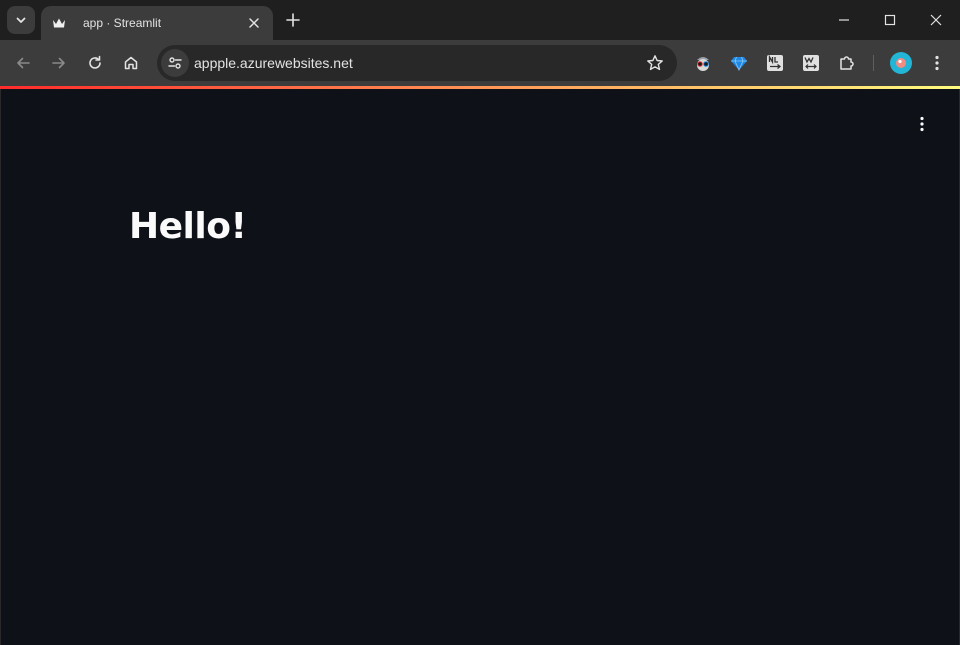  I want to click on diamond-icon, so click(739, 63).